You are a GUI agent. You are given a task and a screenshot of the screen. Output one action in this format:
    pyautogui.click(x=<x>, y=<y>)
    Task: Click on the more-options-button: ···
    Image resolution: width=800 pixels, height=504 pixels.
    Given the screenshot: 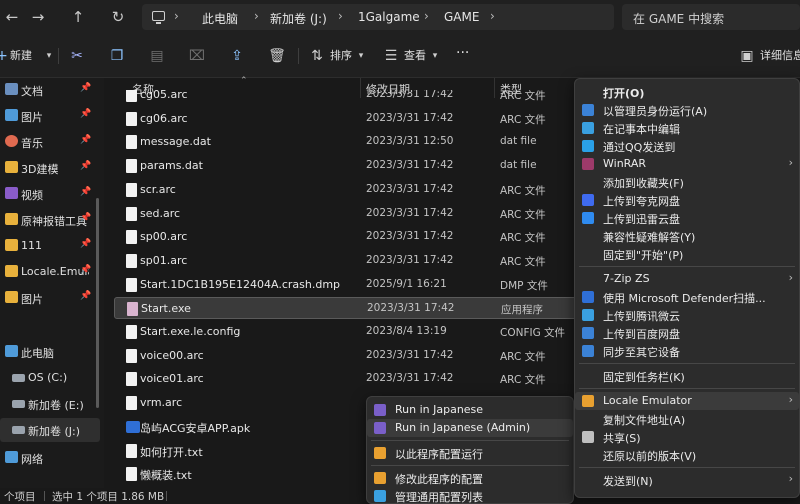 What is the action you would take?
    pyautogui.click(x=462, y=53)
    